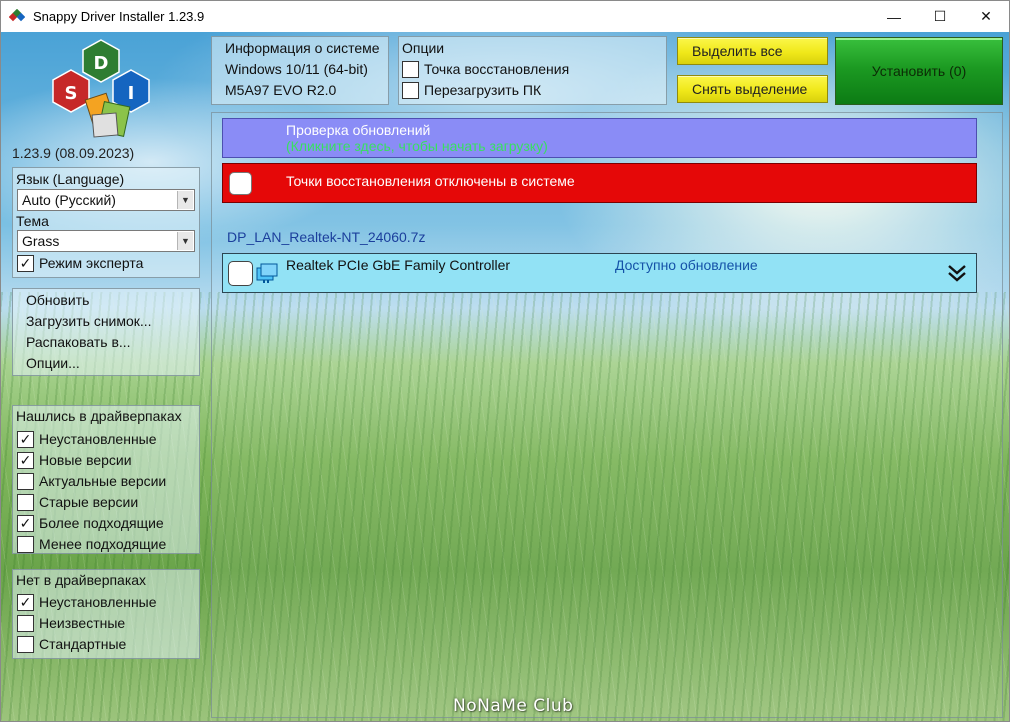 This screenshot has width=1010, height=722. I want to click on os-version: Windows 10/11 (64-bit), so click(296, 69).